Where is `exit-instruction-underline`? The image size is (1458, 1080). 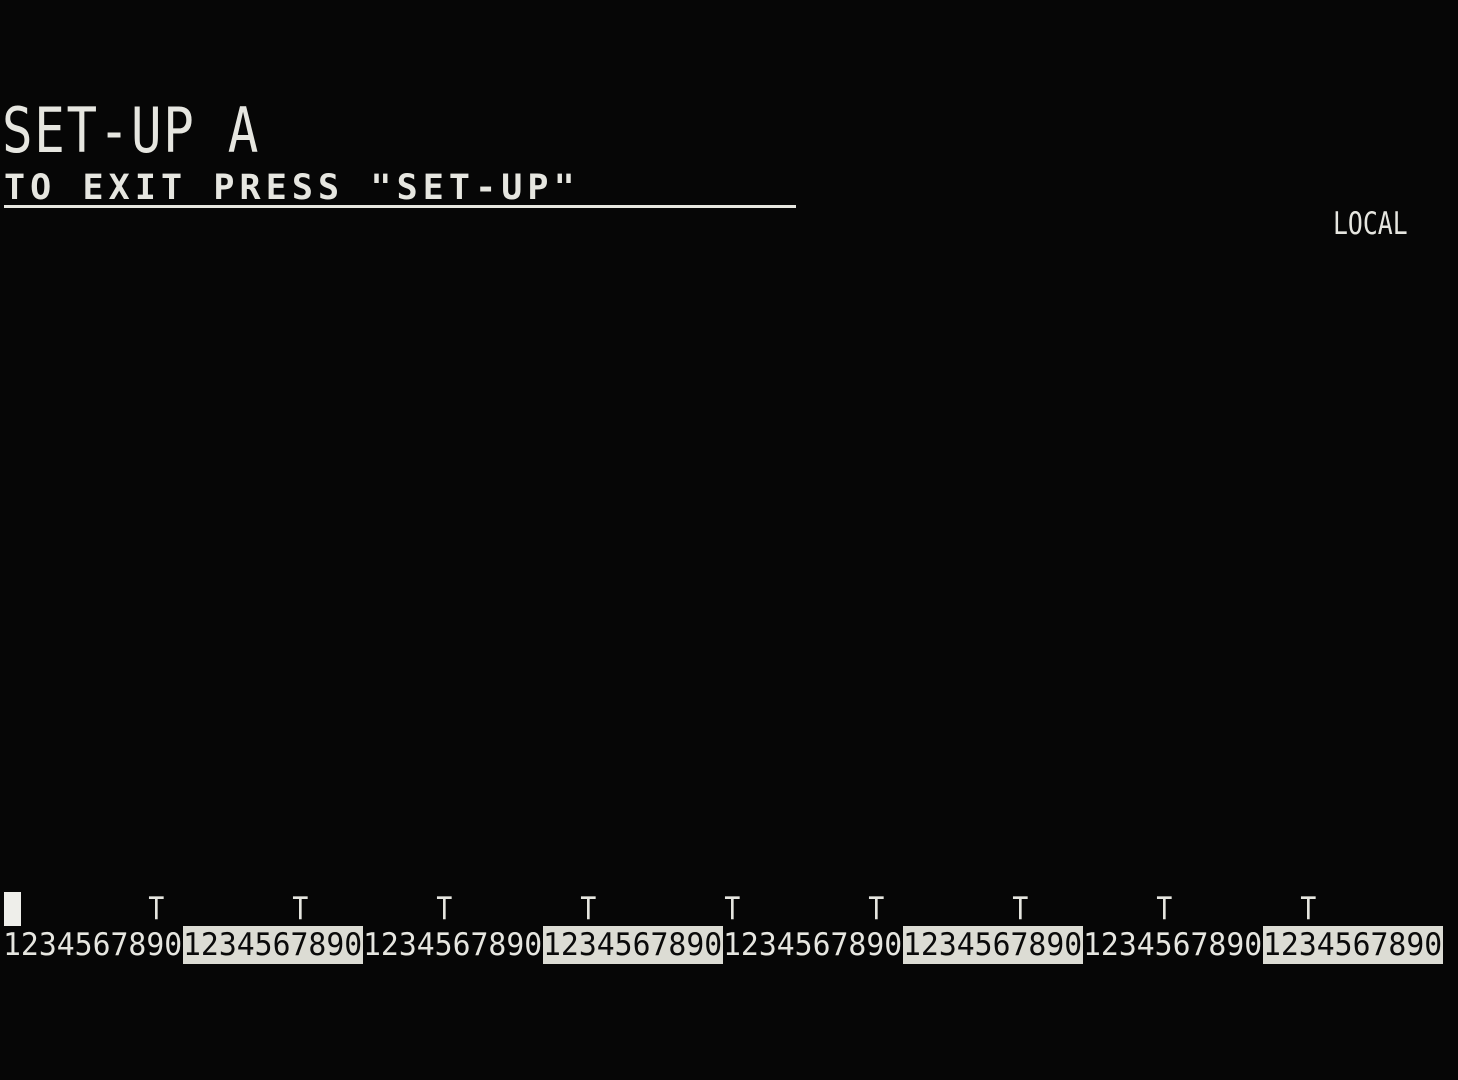
exit-instruction-underline is located at coordinates (400, 206).